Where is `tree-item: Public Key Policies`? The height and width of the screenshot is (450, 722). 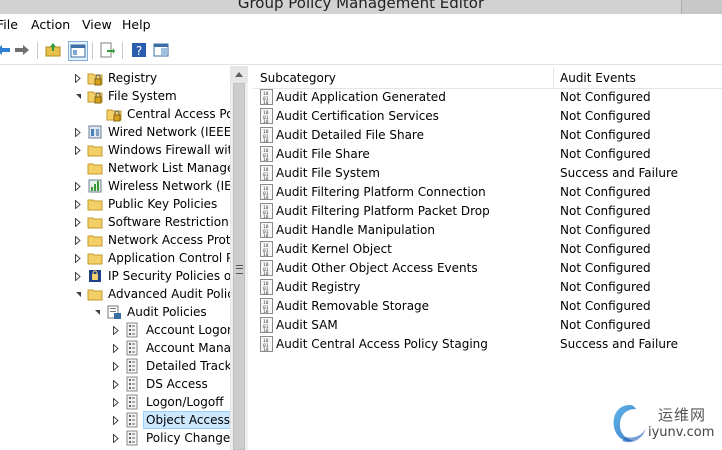 tree-item: Public Key Policies is located at coordinates (146, 204).